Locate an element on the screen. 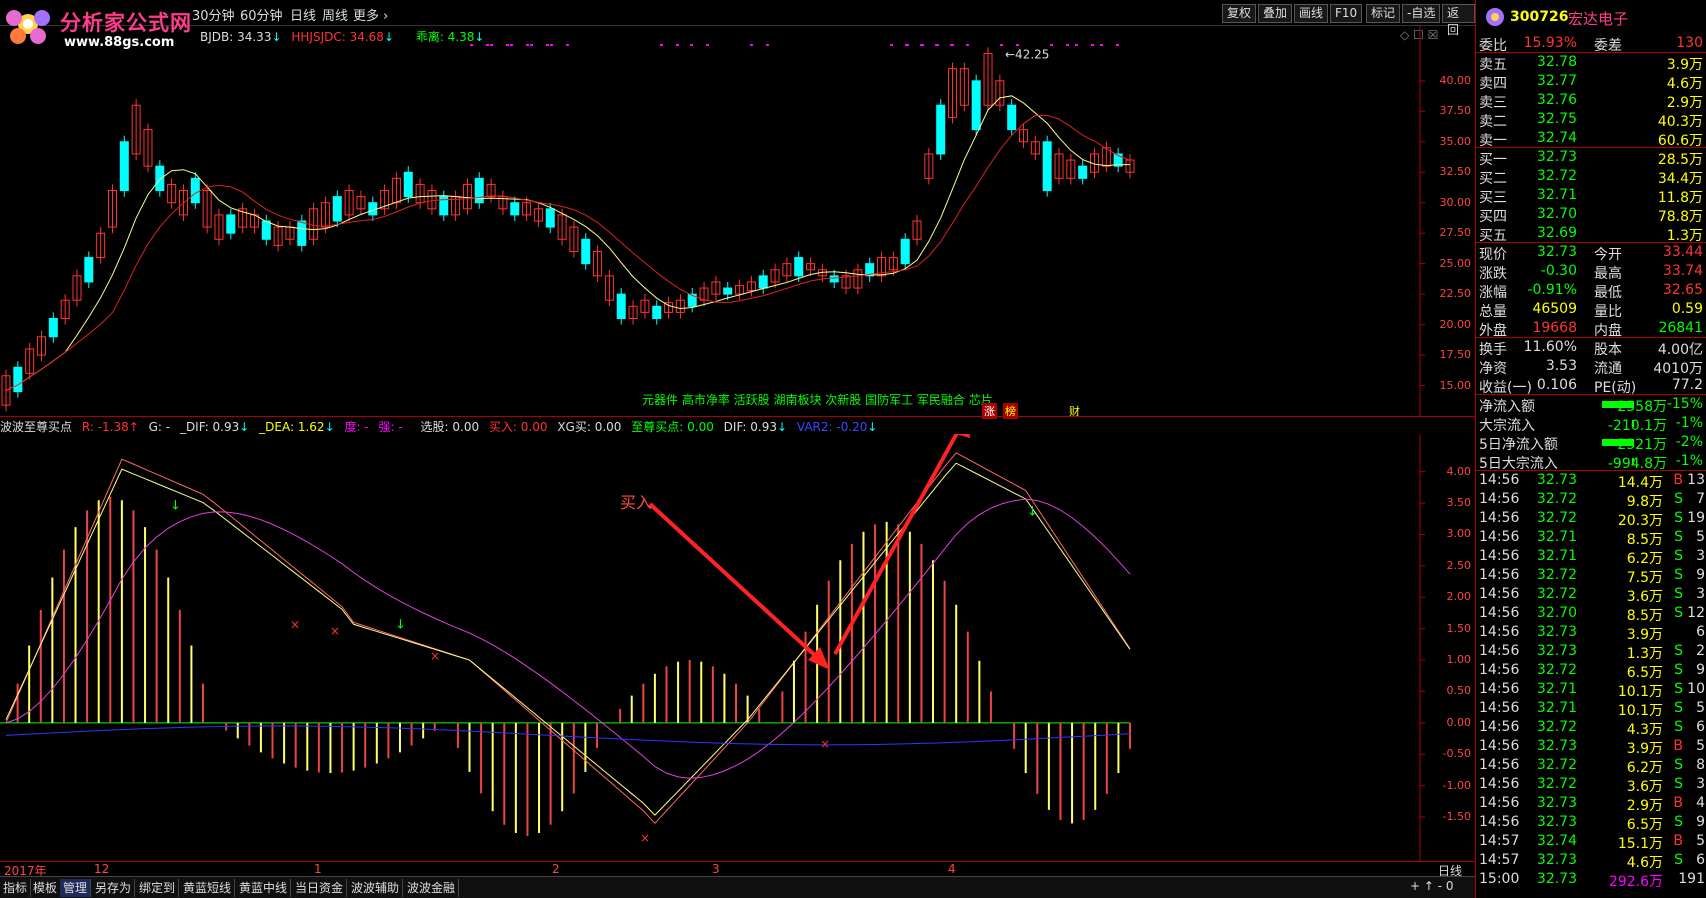  flow-row: 大宗流入 -210.1万 -1% is located at coordinates (1591, 424).